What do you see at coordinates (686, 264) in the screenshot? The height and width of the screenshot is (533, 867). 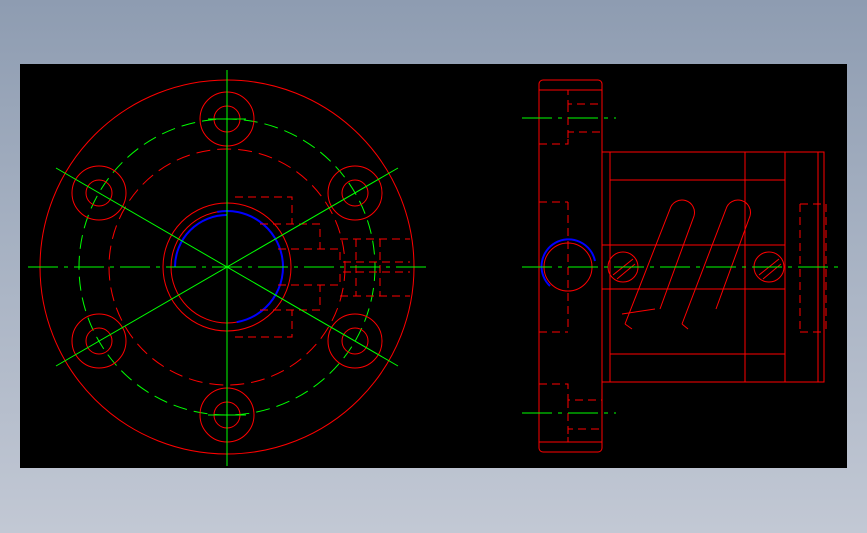 I see `helix-grooves` at bounding box center [686, 264].